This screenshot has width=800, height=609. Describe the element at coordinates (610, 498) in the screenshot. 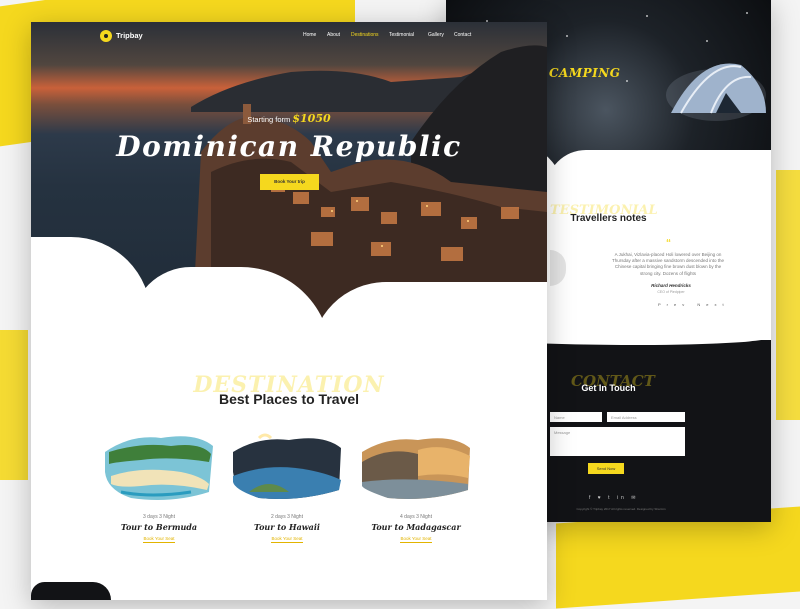

I see `twitter-icon: t` at that location.